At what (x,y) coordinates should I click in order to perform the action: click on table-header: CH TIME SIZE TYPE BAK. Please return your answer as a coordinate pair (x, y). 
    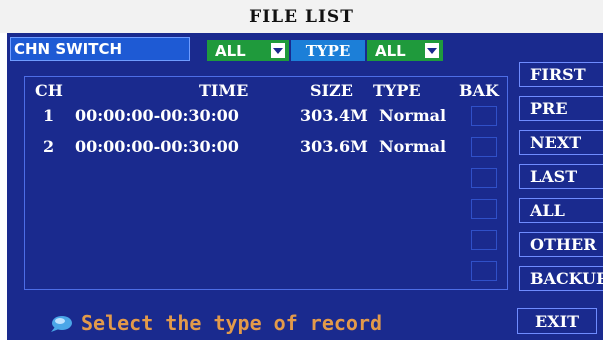
    Looking at the image, I should click on (267, 91).